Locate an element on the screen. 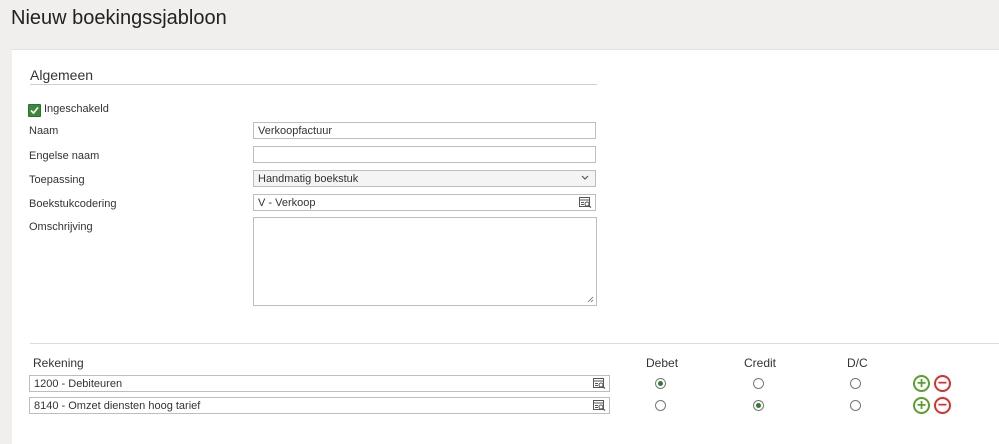  name-input: Verkoopfactuur is located at coordinates (424, 130).